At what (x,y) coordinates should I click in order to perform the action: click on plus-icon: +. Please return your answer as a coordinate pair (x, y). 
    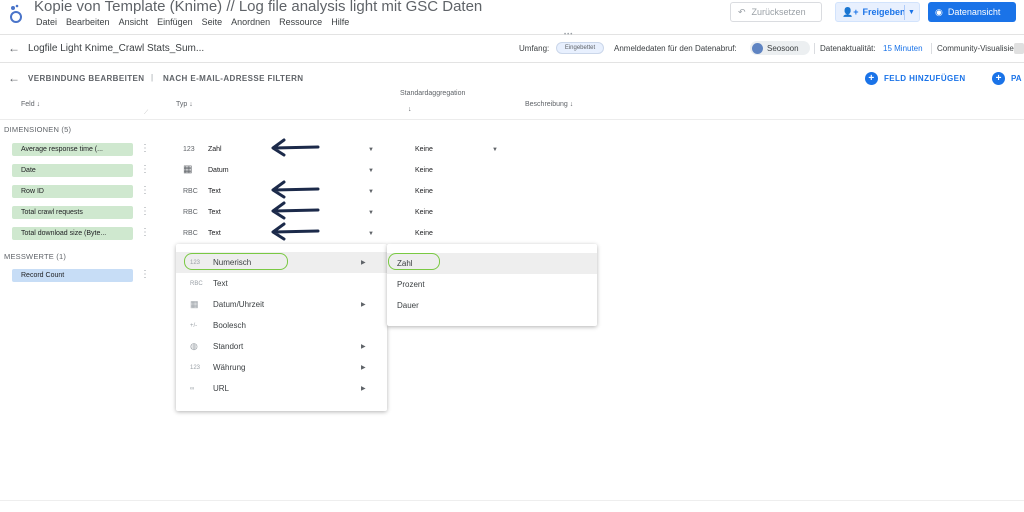
    Looking at the image, I should click on (998, 78).